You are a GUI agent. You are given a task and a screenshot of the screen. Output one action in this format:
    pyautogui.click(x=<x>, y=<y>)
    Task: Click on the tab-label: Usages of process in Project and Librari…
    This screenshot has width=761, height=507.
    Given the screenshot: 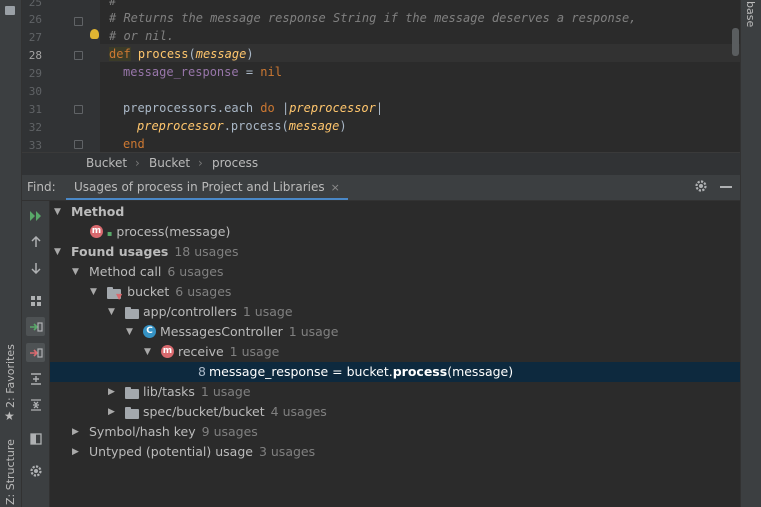 What is the action you would take?
    pyautogui.click(x=199, y=187)
    